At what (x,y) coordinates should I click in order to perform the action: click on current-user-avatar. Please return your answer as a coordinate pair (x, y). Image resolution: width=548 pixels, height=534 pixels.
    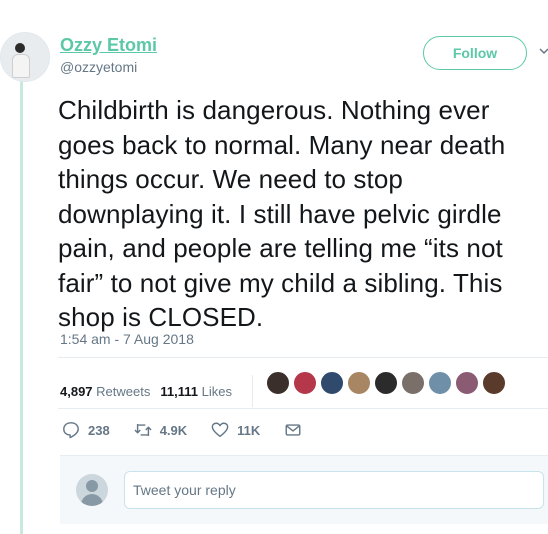
    Looking at the image, I should click on (92, 490).